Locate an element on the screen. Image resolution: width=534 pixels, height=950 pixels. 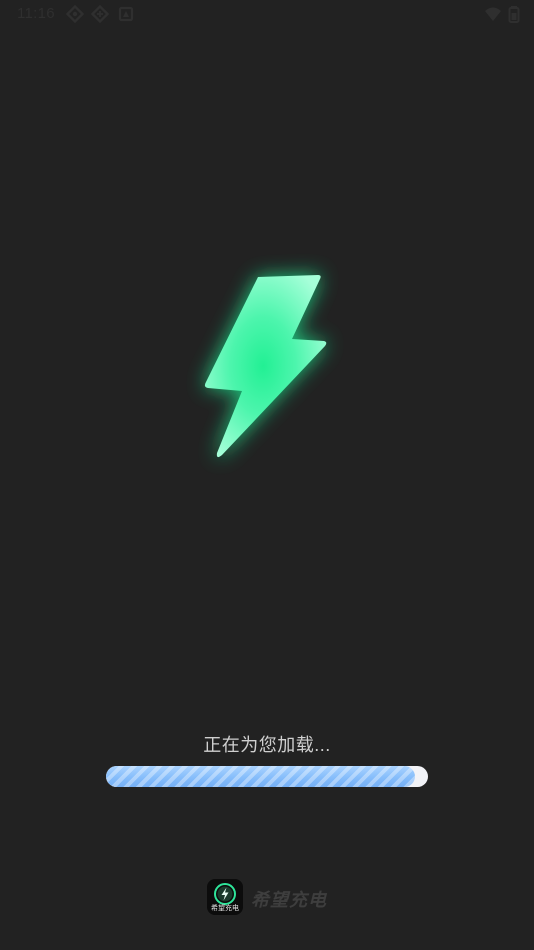
status-time: 11:16 is located at coordinates (36, 13).